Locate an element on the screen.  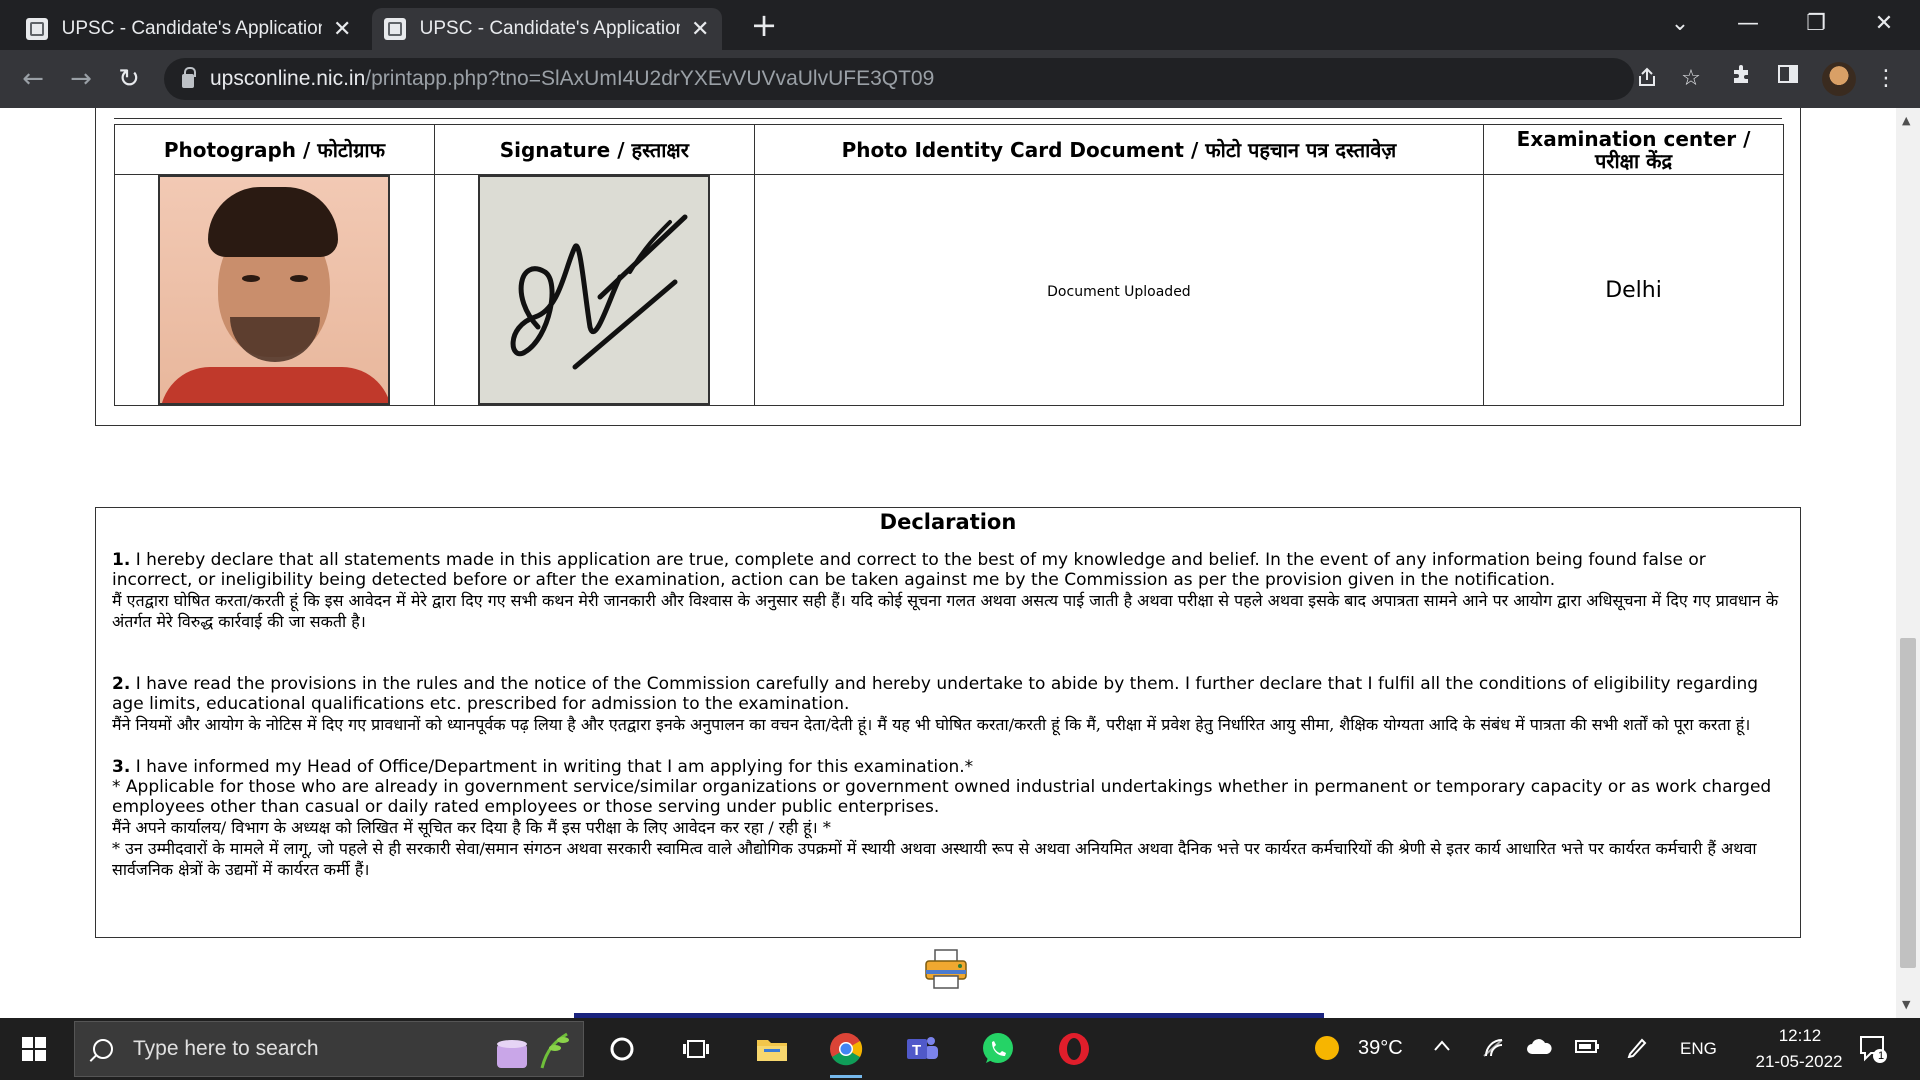
item-number: 1. is located at coordinates (121, 560).